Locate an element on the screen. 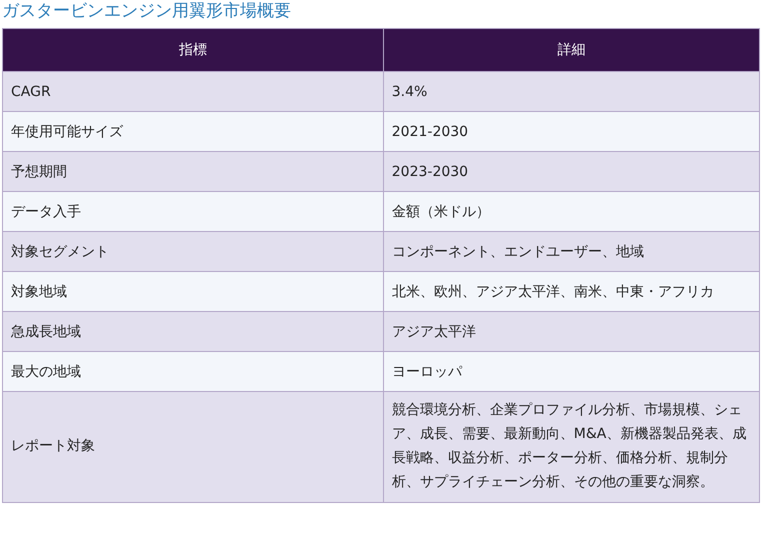 This screenshot has height=535, width=763. table-cell: ヨーロッパ is located at coordinates (571, 372).